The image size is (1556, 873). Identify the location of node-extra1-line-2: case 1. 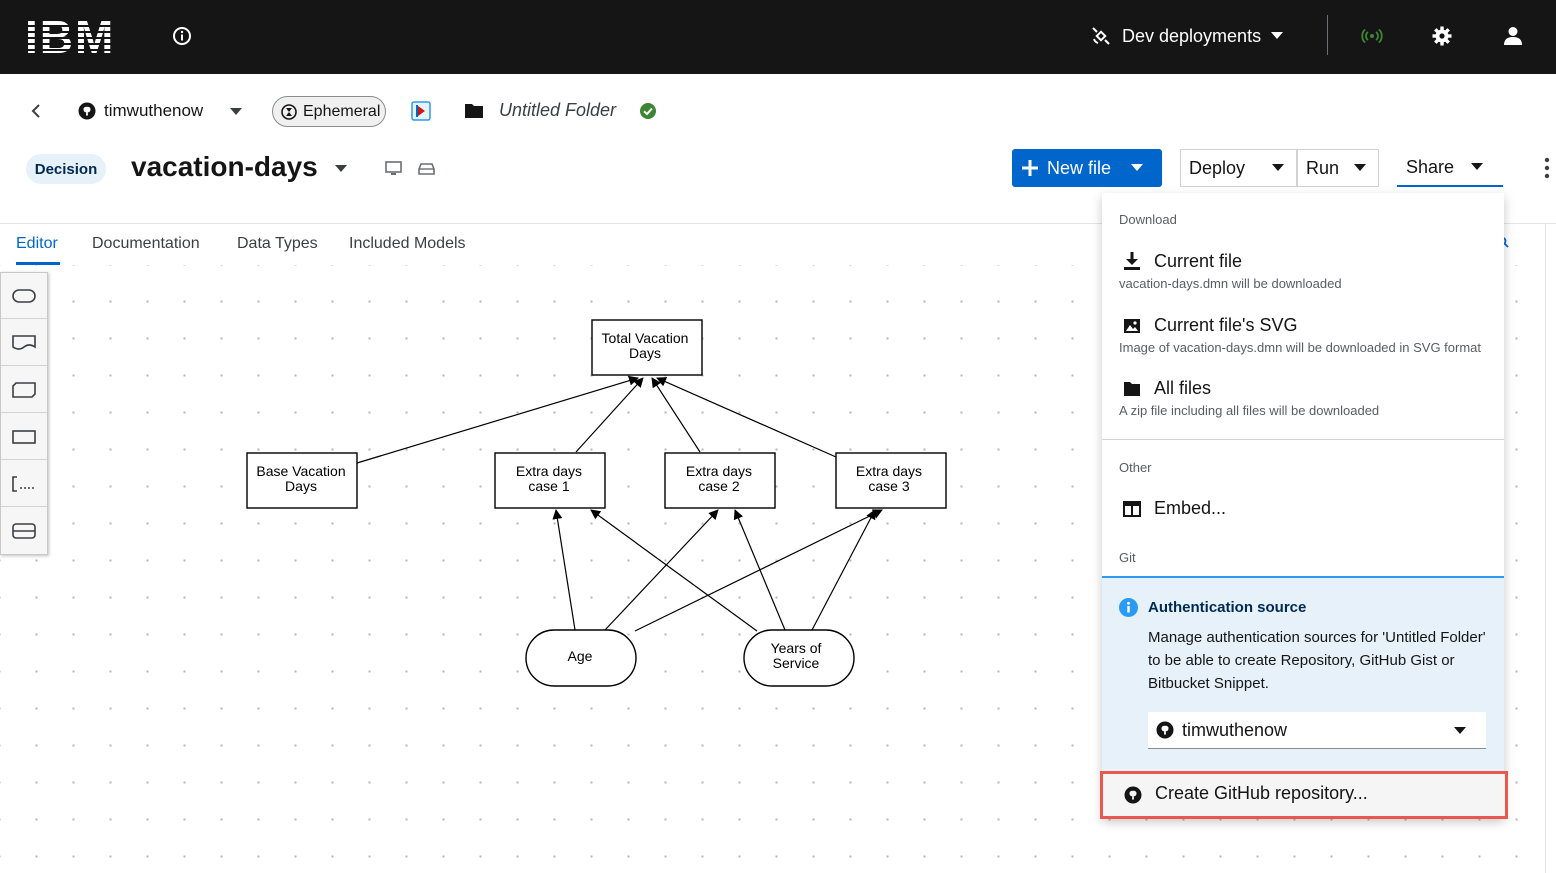
(548, 486).